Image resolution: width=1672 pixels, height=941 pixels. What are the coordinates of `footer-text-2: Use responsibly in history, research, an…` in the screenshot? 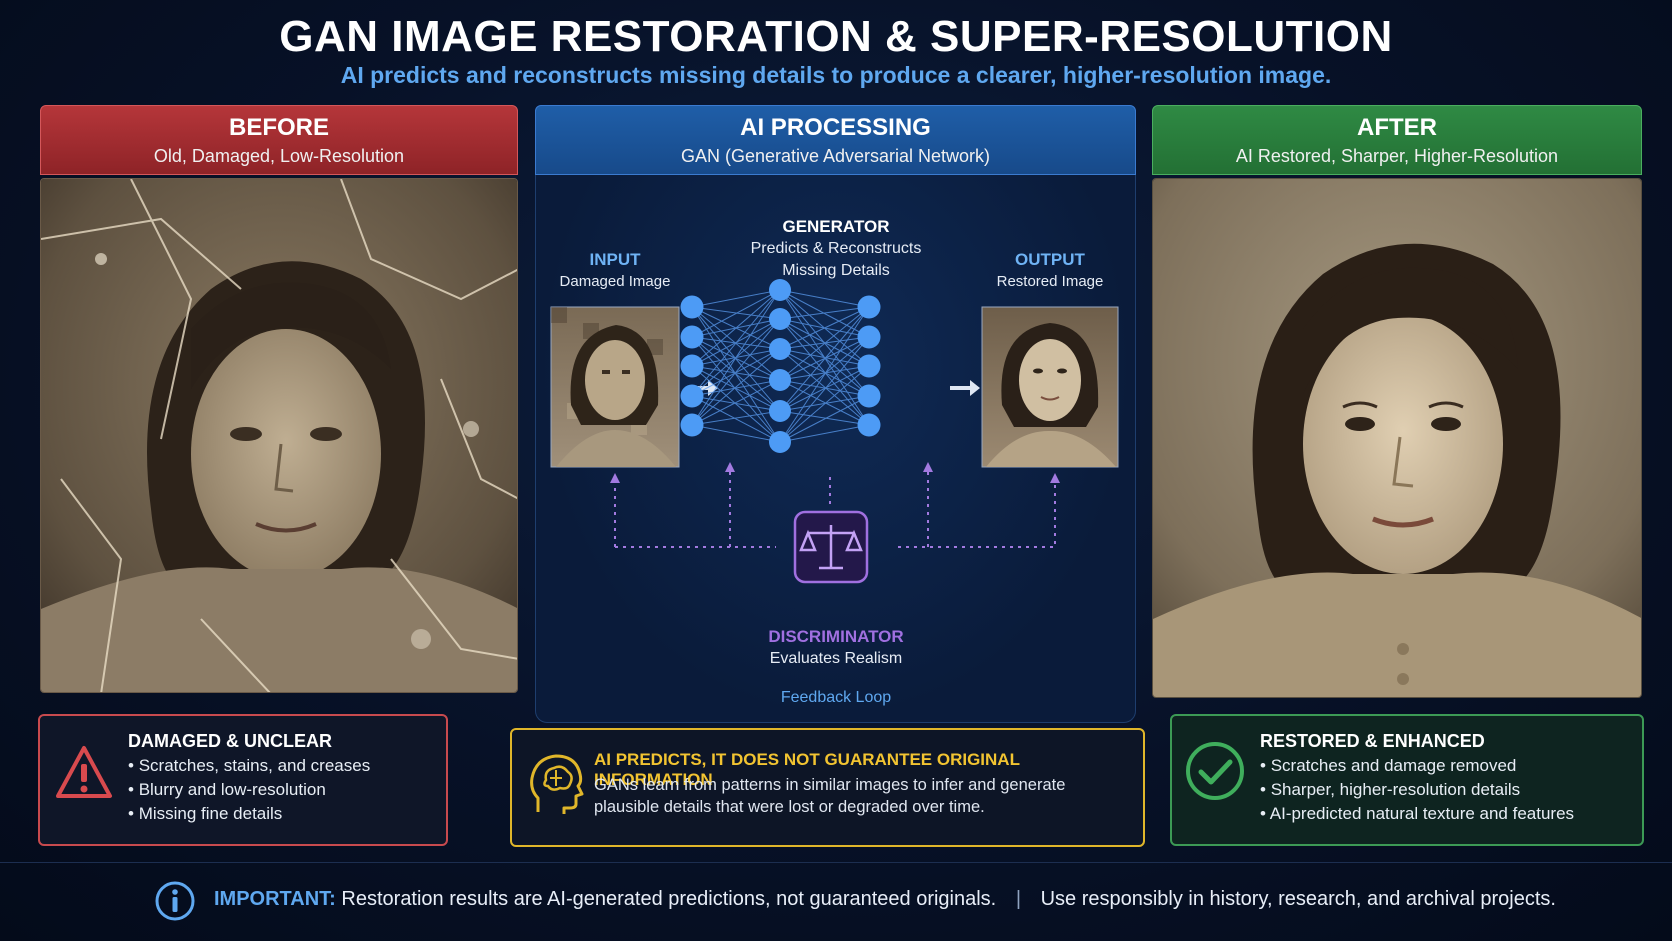 It's located at (1298, 899).